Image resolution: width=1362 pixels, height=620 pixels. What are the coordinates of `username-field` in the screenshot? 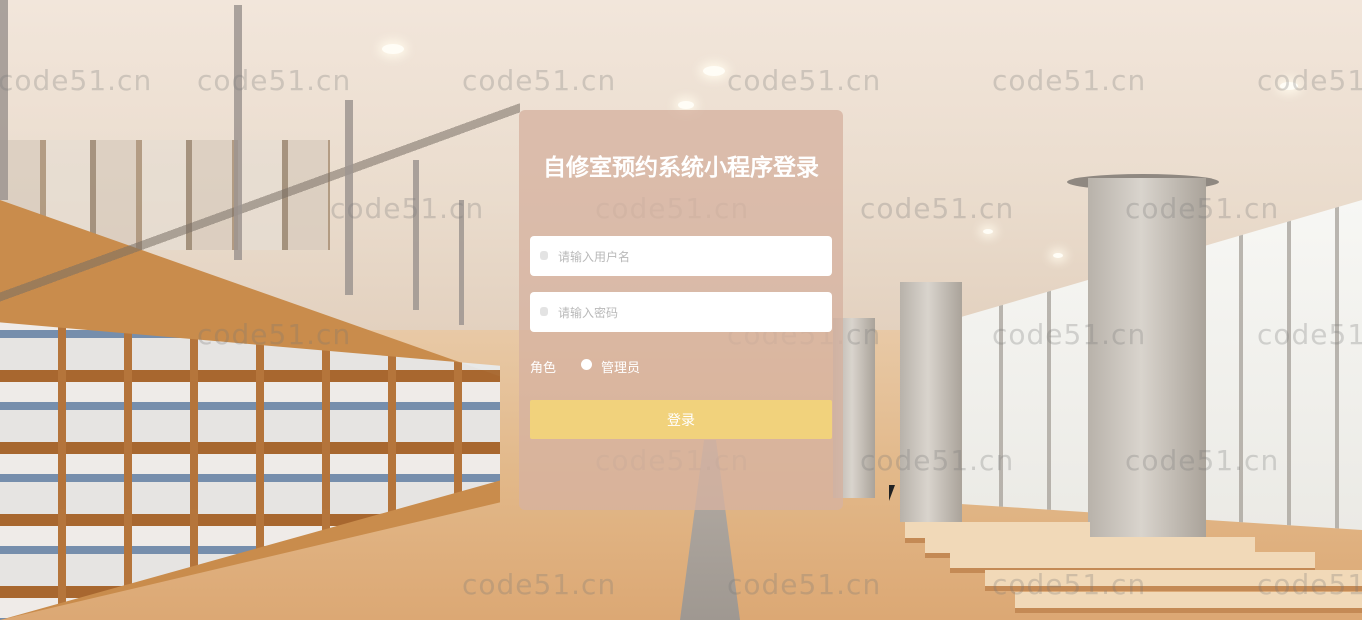 It's located at (681, 257).